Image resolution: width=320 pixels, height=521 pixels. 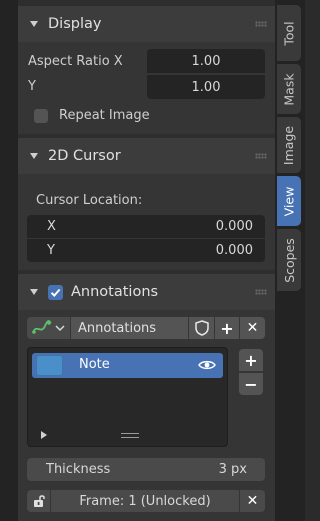 I want to click on annotation-data-name-field: Annotations, so click(x=129, y=328).